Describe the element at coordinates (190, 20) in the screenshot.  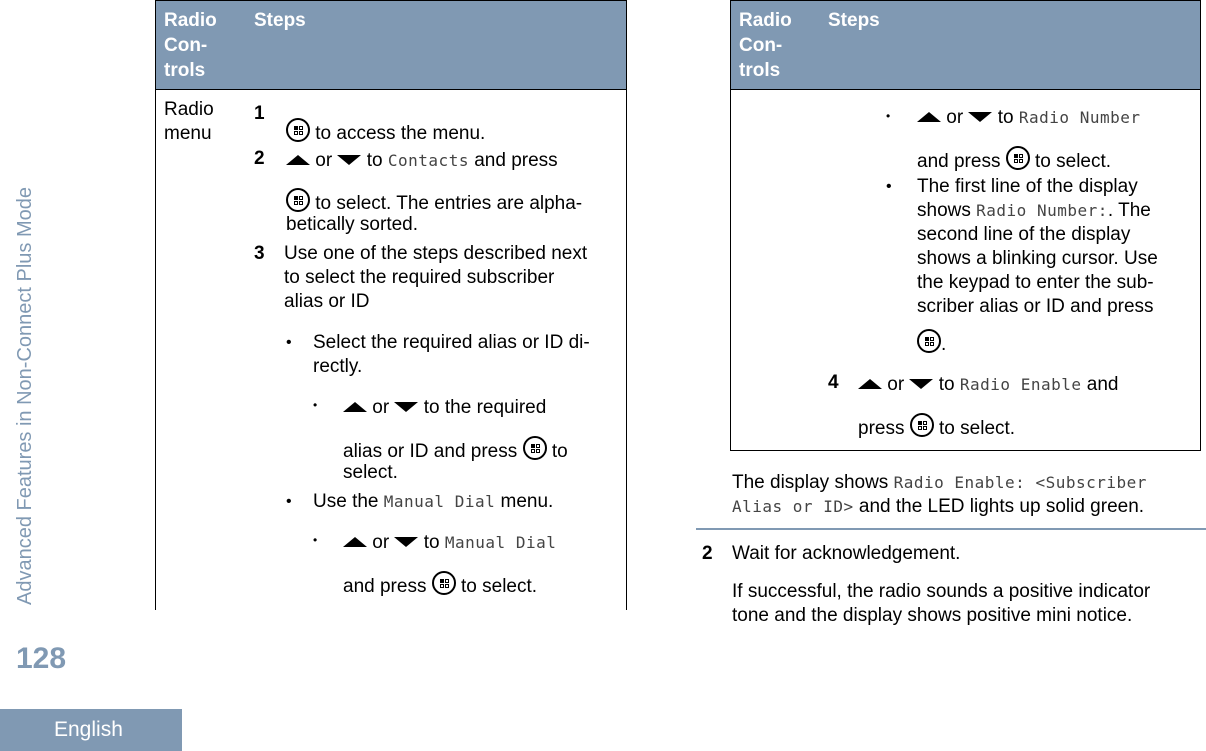
I see `header-text: Radio` at that location.